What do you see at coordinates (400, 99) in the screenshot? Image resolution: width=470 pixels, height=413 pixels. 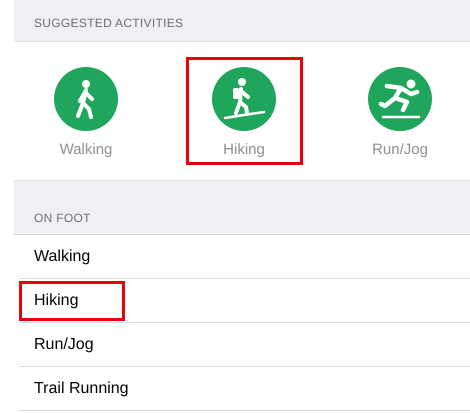 I see `runner-icon` at bounding box center [400, 99].